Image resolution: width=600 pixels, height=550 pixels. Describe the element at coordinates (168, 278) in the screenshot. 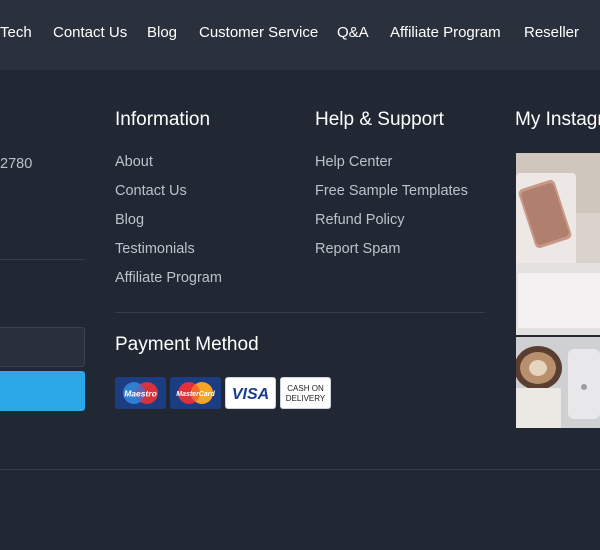

I see `info-link-affiliate-program: Affiliate Program` at that location.